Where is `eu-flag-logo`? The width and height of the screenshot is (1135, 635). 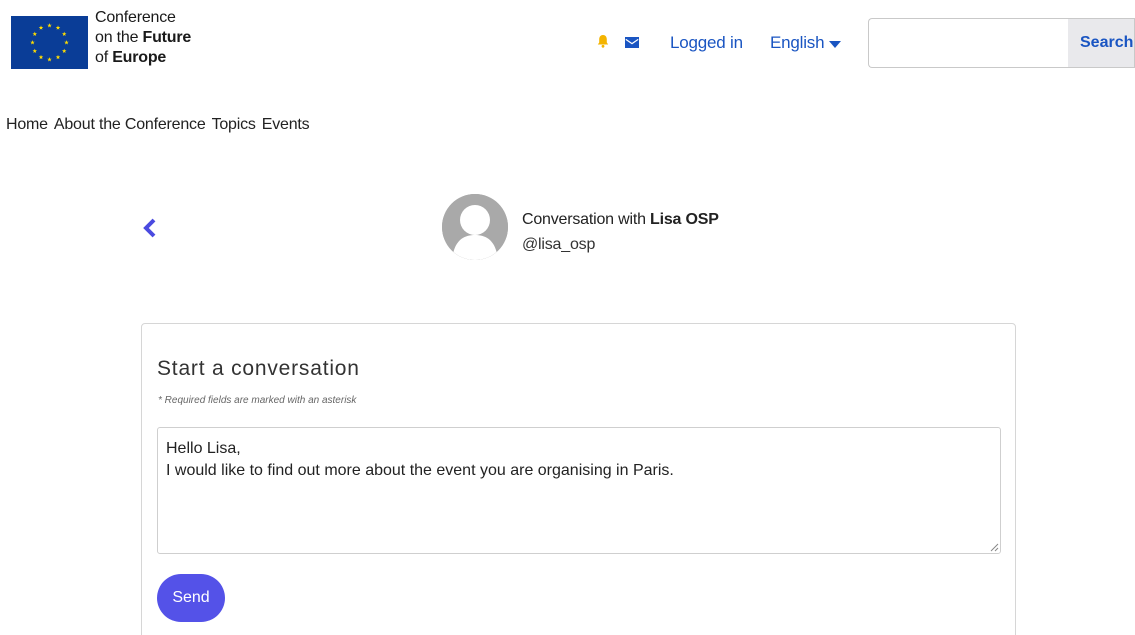 eu-flag-logo is located at coordinates (49, 42).